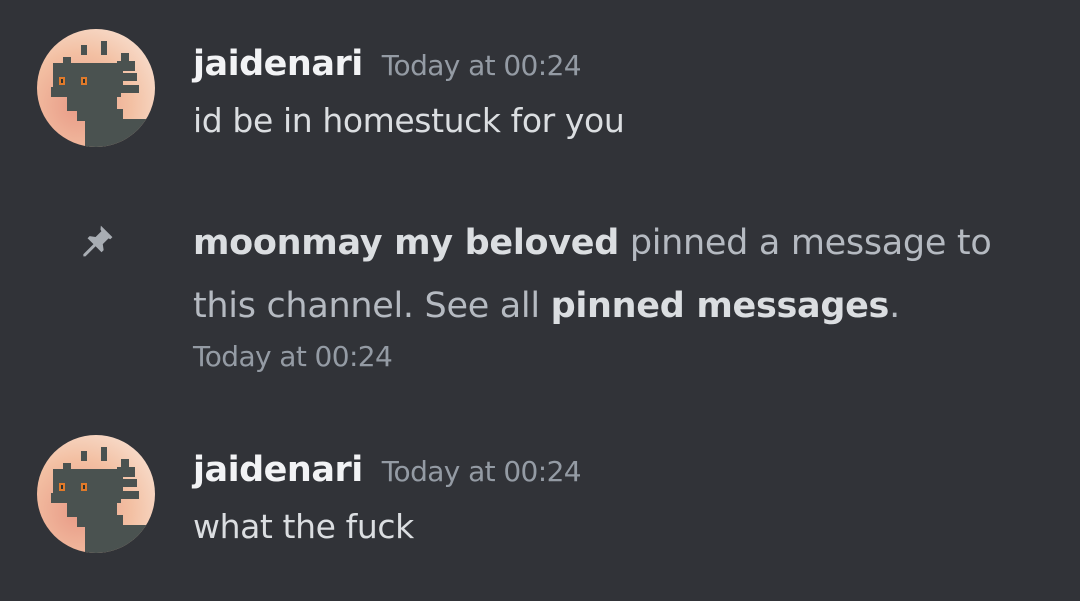  What do you see at coordinates (293, 356) in the screenshot?
I see `system-timestamp: Today at 00:24` at bounding box center [293, 356].